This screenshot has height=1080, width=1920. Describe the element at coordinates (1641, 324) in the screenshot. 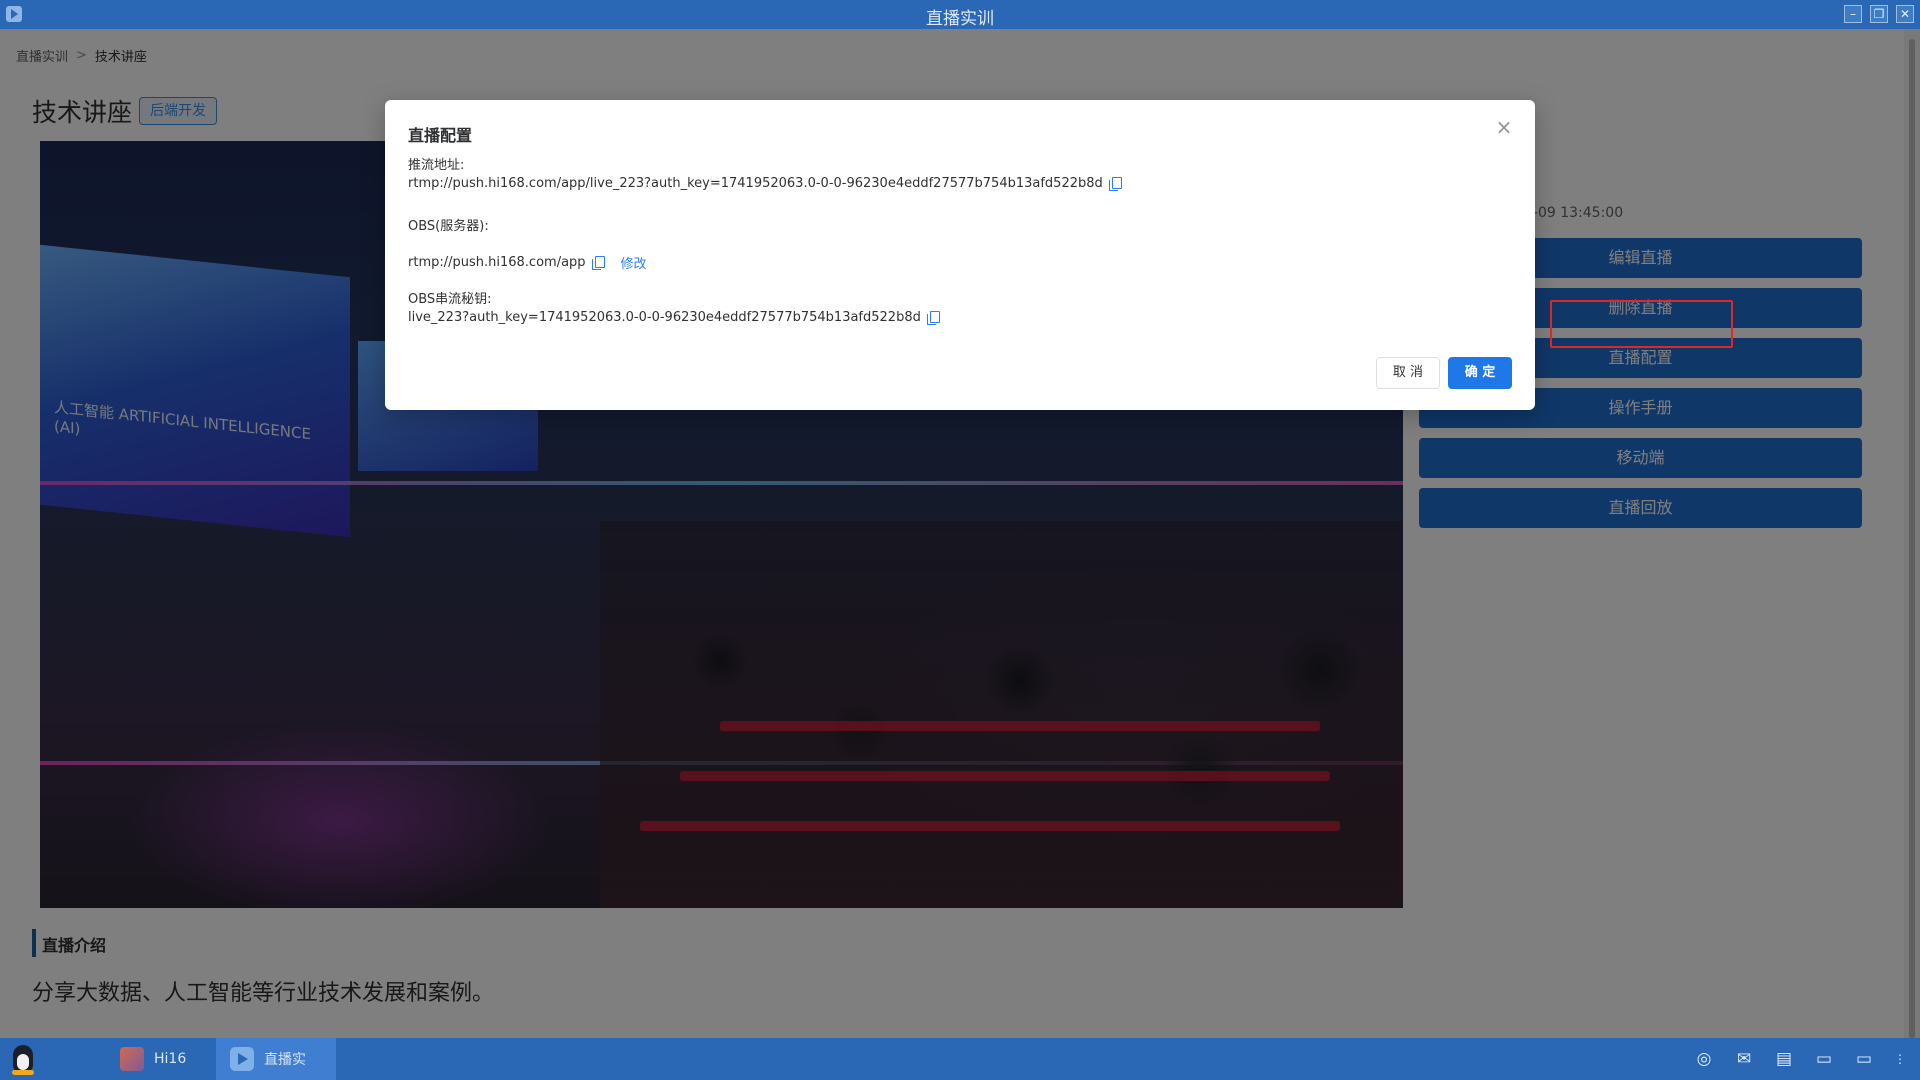

I see `highlight-annotation-box` at that location.